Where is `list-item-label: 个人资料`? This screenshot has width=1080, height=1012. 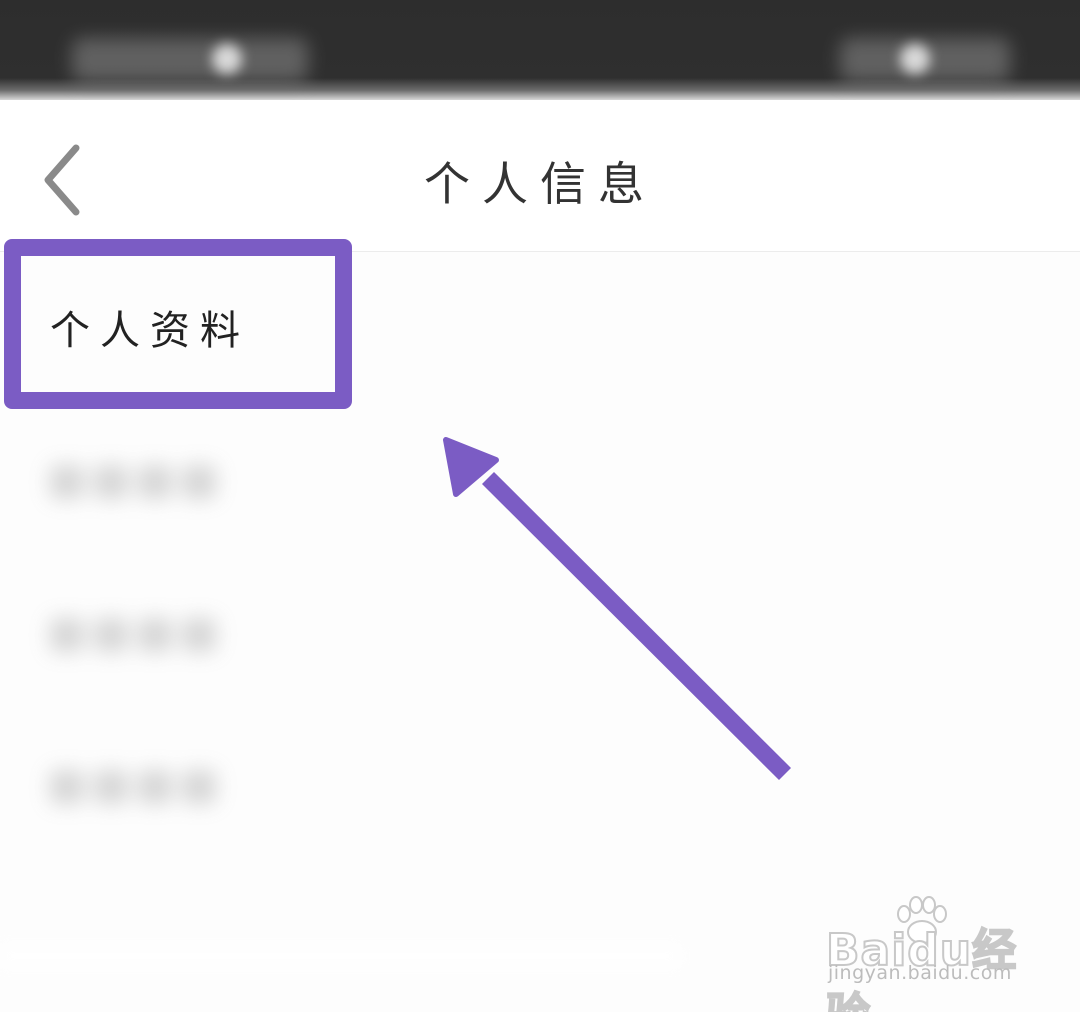 list-item-label: 个人资料 is located at coordinates (150, 331).